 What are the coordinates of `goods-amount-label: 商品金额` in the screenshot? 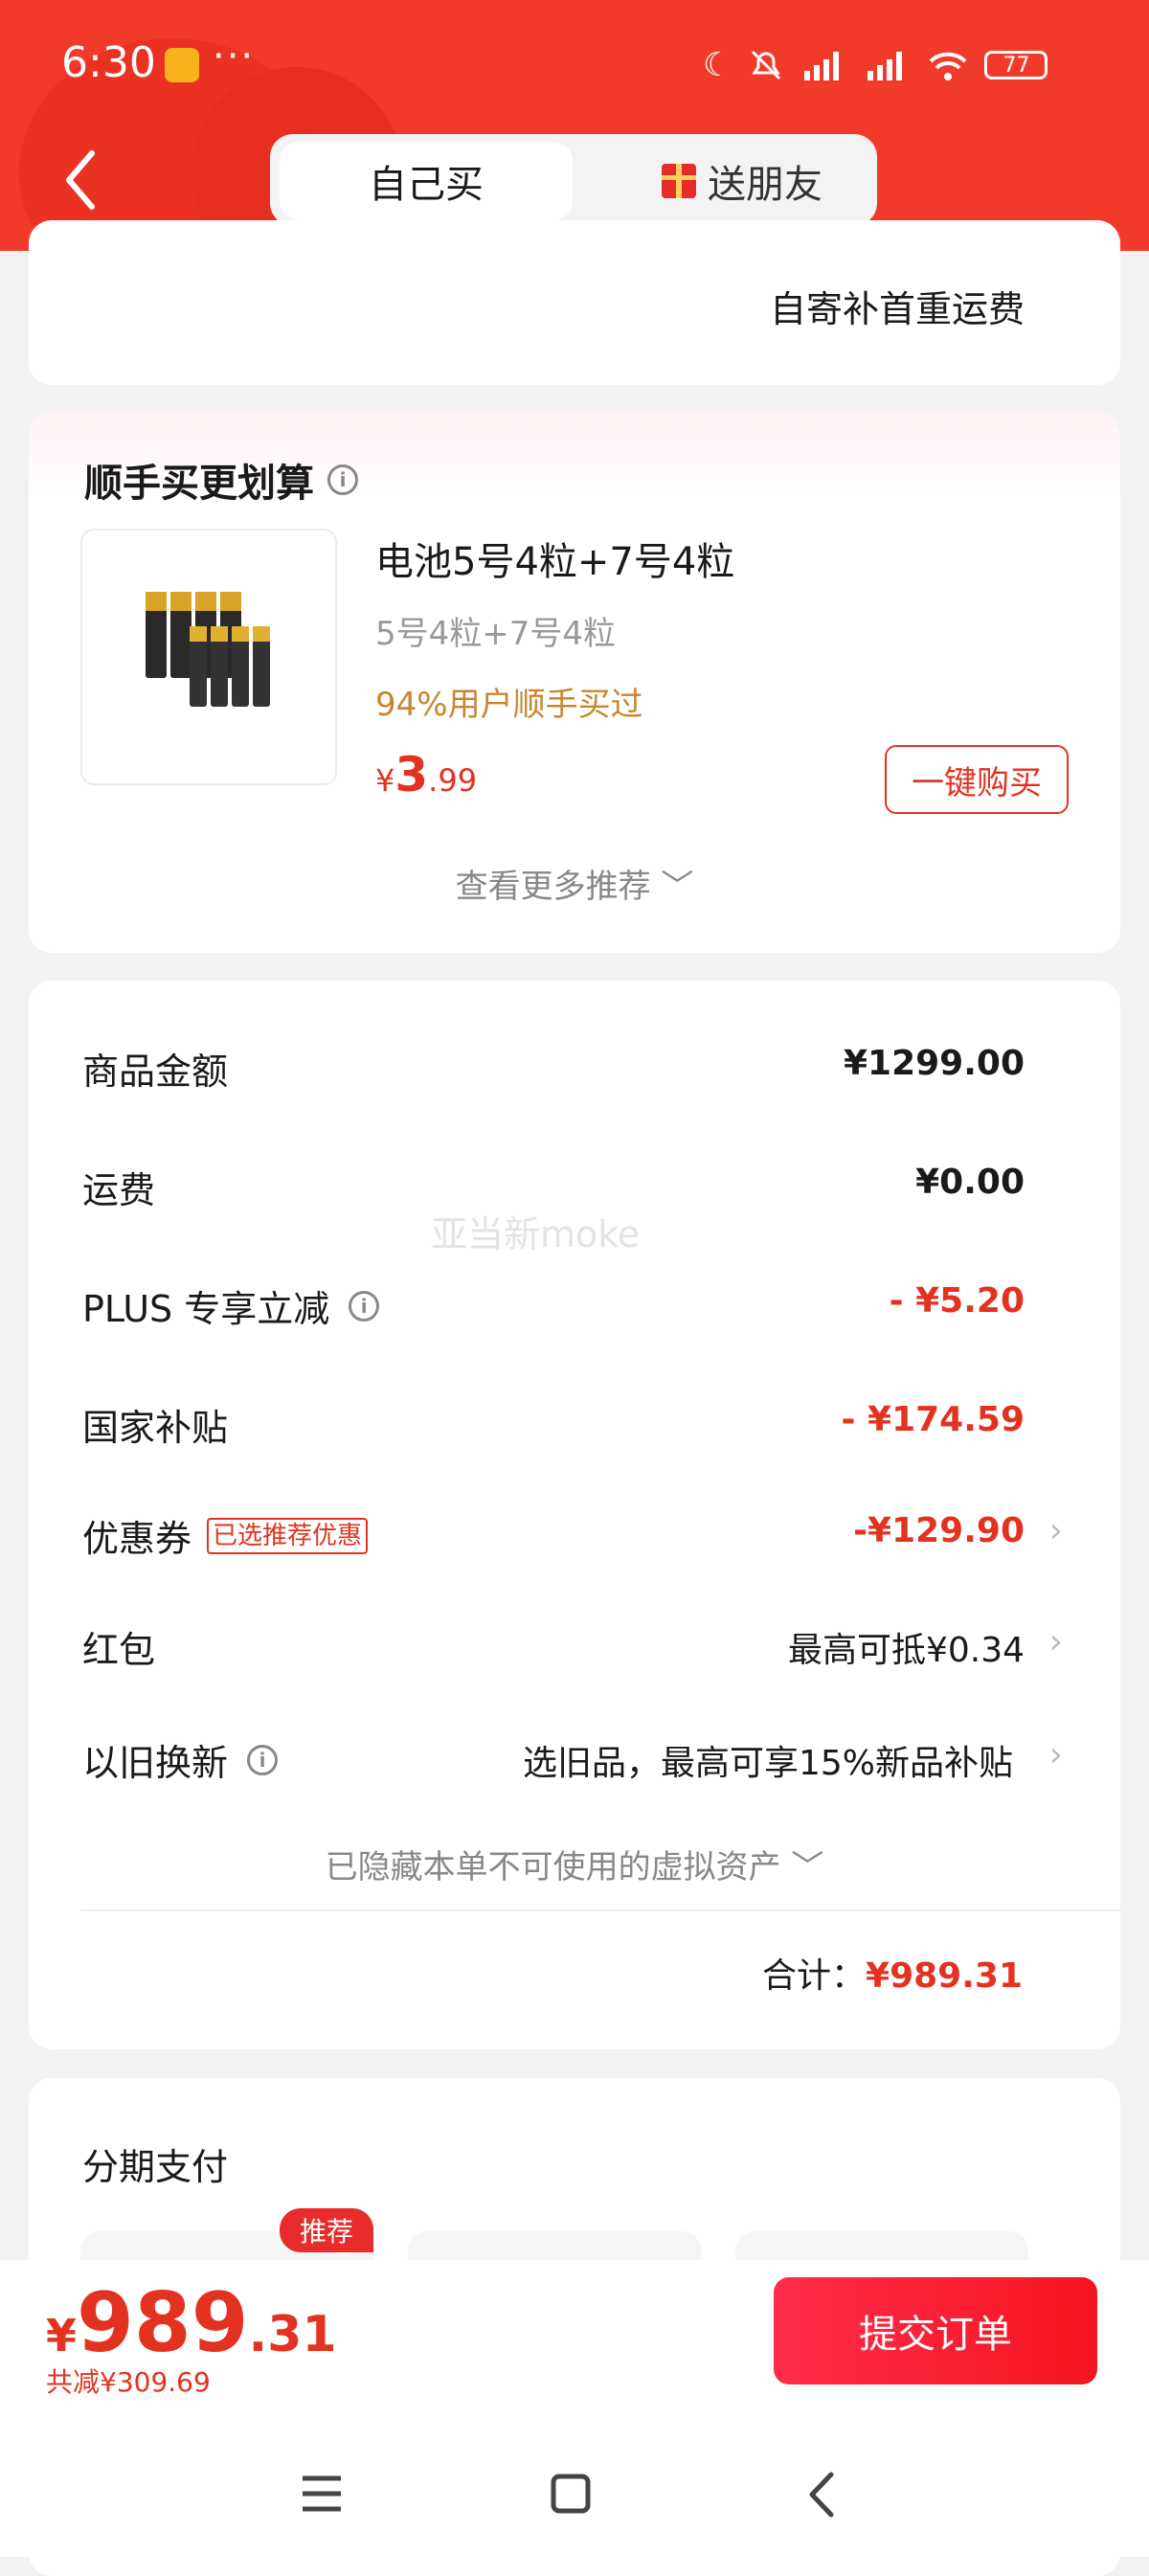 It's located at (155, 1068).